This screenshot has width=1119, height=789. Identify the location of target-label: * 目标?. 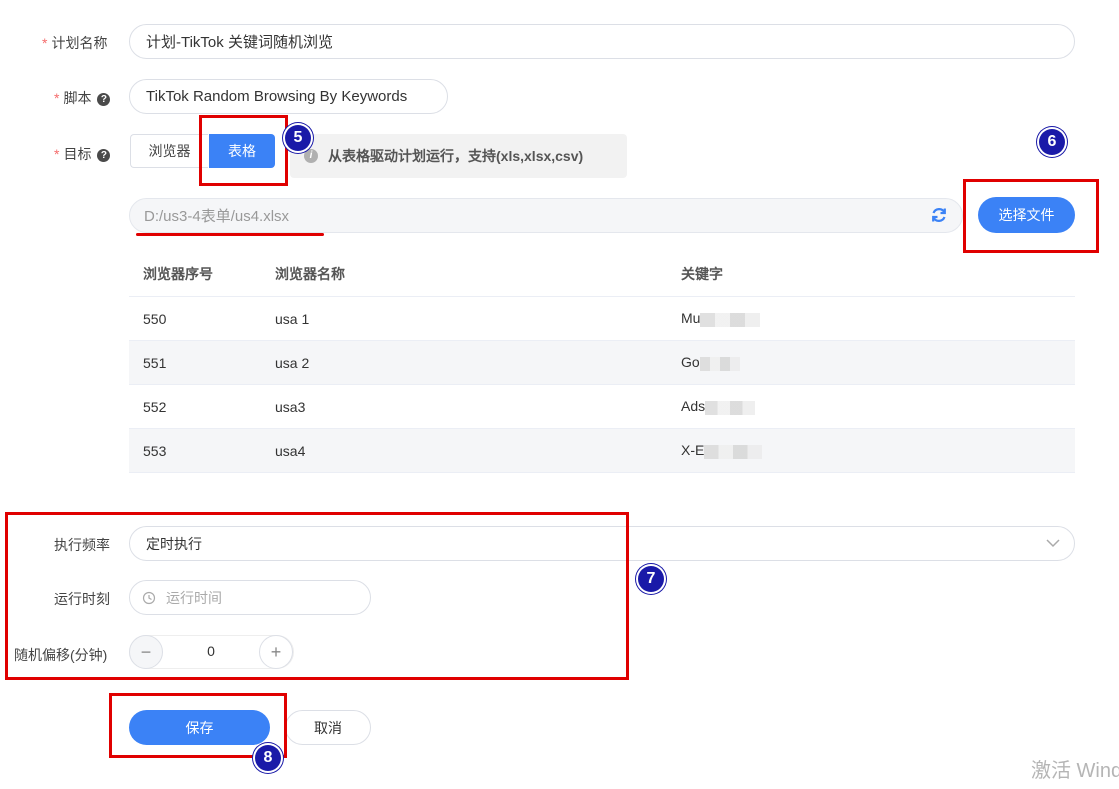
(82, 154).